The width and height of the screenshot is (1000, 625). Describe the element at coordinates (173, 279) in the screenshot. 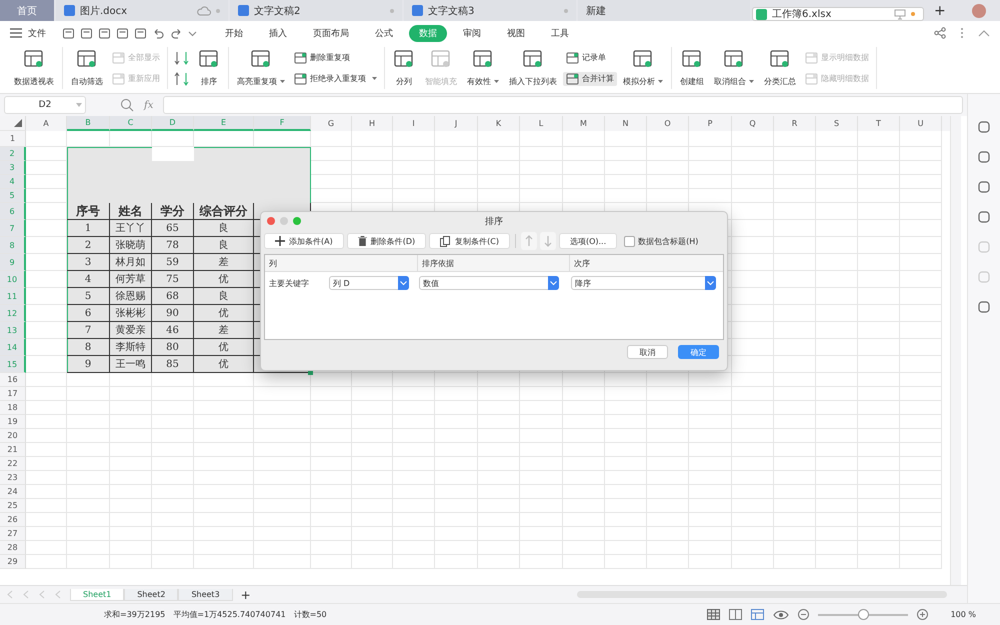

I see `table-cell: 75` at that location.